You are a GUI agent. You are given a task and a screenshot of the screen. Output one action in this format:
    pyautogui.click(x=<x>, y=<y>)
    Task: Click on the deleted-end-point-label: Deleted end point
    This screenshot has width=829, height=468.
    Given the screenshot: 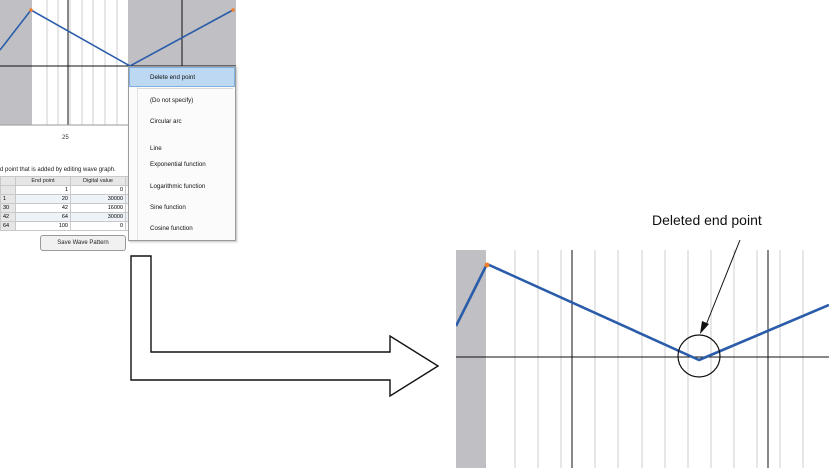 What is the action you would take?
    pyautogui.click(x=707, y=220)
    